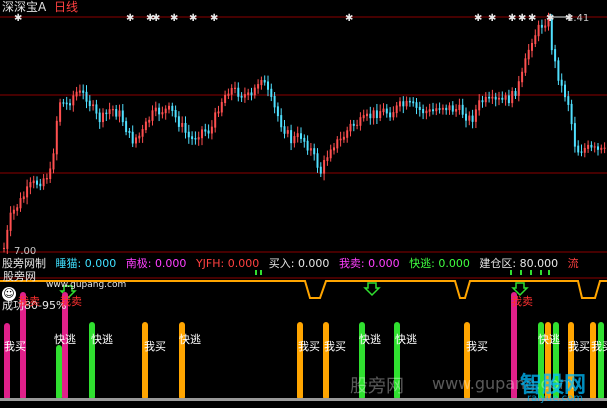 The width and height of the screenshot is (607, 408). What do you see at coordinates (522, 301) in the screenshot?
I see `sell-label: 我卖` at bounding box center [522, 301].